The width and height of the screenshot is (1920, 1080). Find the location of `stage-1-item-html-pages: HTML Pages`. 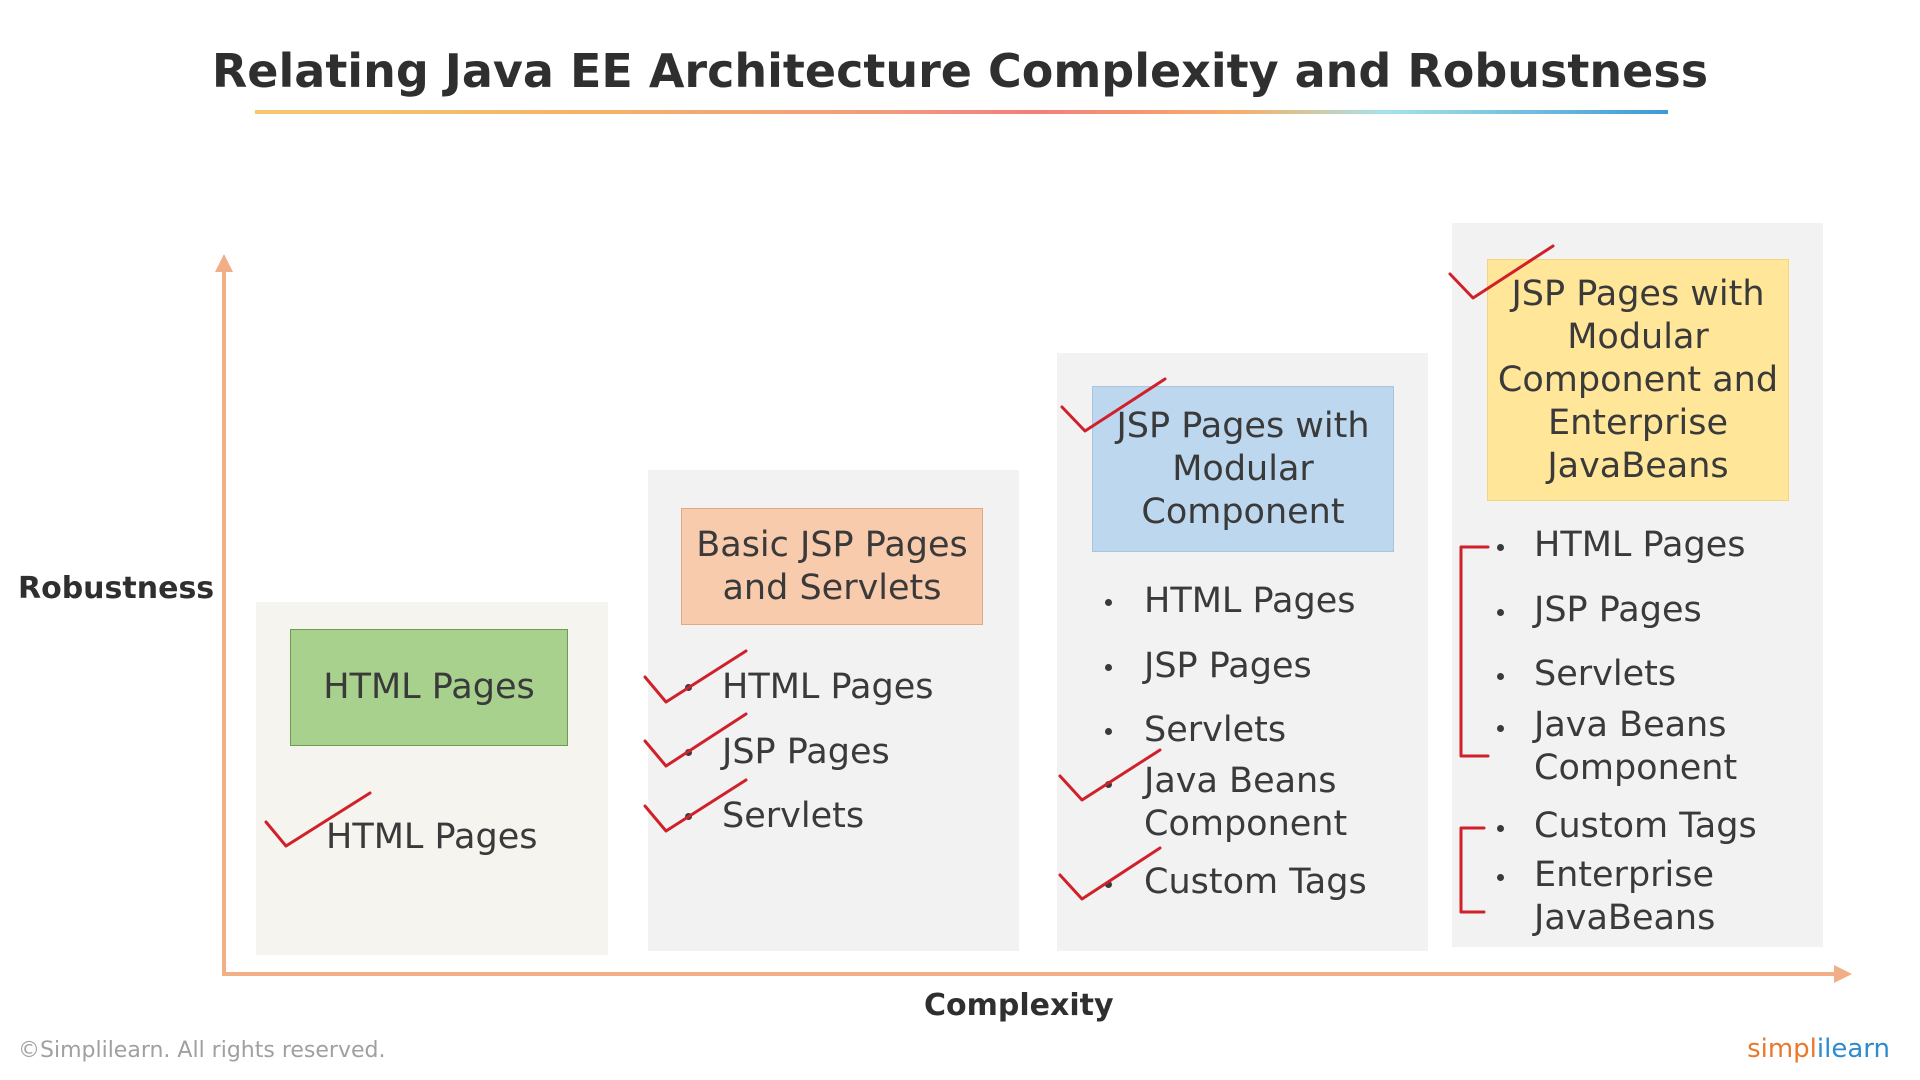

stage-1-item-html-pages: HTML Pages is located at coordinates (432, 837).